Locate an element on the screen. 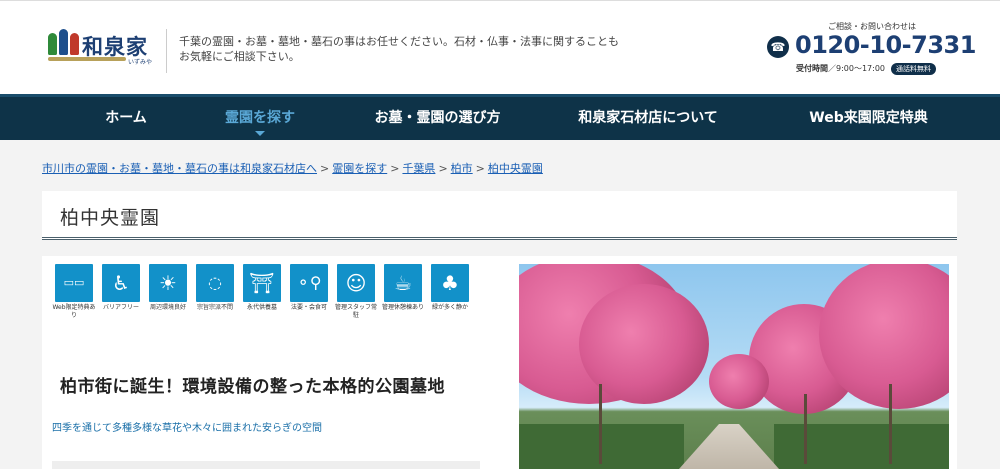 Image resolution: width=1000 pixels, height=469 pixels. feature-dining: ⚬⚲ 法要・会食可 is located at coordinates (309, 288).